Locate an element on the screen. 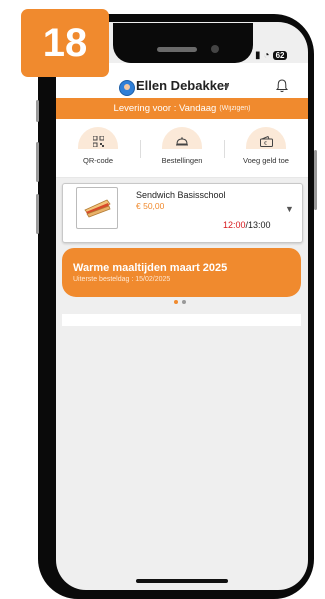 The width and height of the screenshot is (325, 599). order-time: 12:00/13:00 is located at coordinates (247, 225).